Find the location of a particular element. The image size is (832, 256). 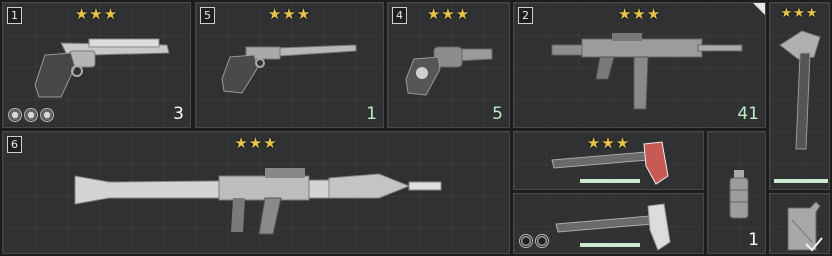

tomahawk-icon is located at coordinates (800, 90).